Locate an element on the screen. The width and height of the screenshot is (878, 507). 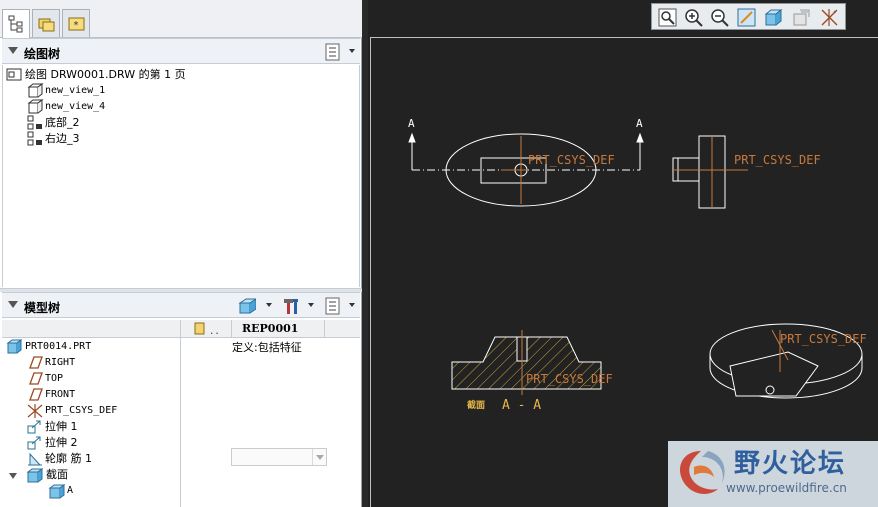
top-view is located at coordinates (526, 169).